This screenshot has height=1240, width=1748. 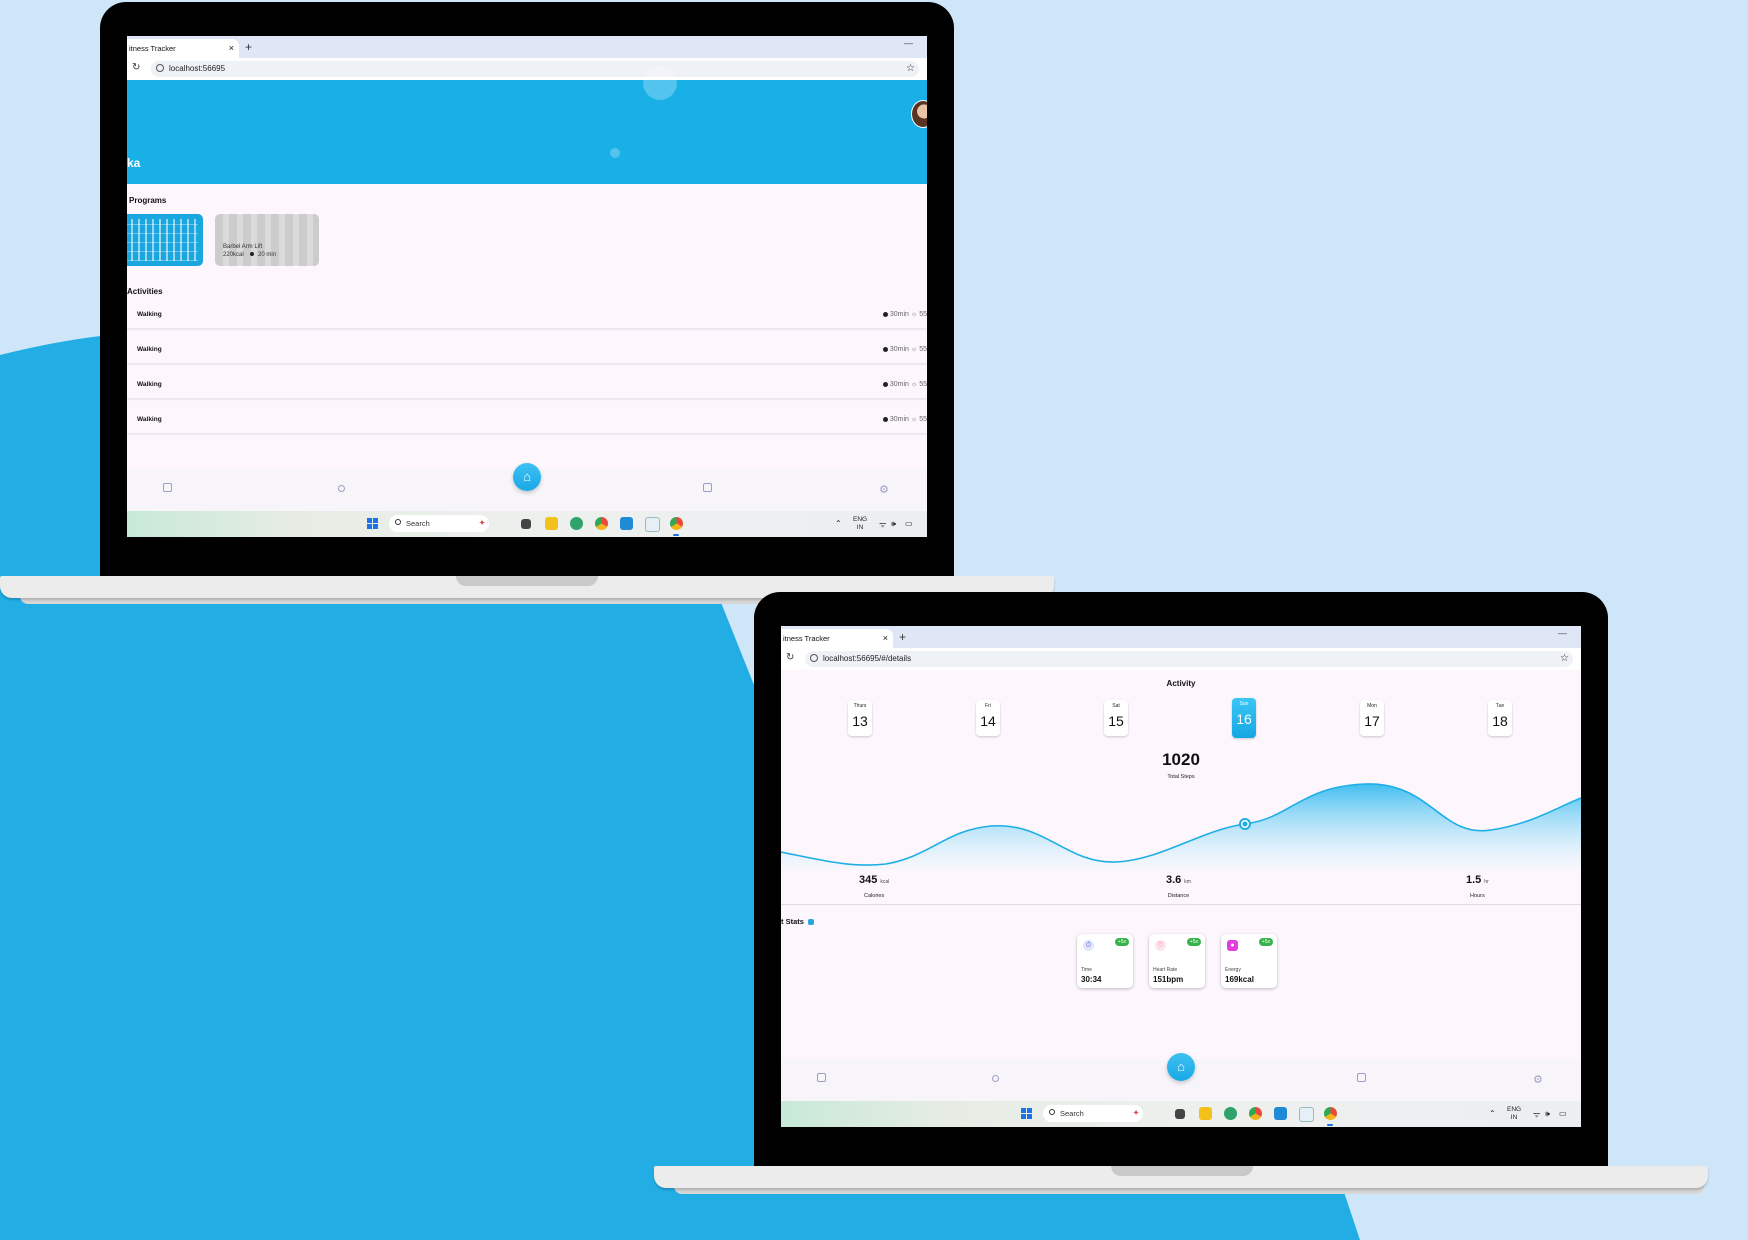 I want to click on time-stat-card: ⏱ +5s Time 30:34, so click(x=1105, y=961).